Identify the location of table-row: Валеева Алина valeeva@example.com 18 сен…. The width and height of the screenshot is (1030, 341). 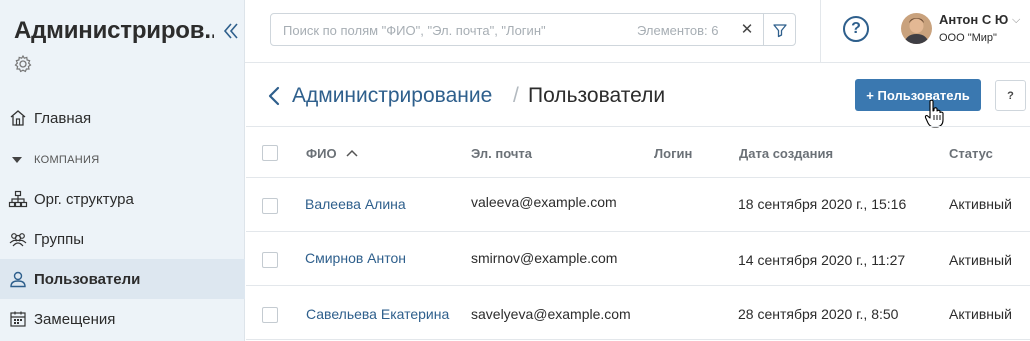
(638, 205).